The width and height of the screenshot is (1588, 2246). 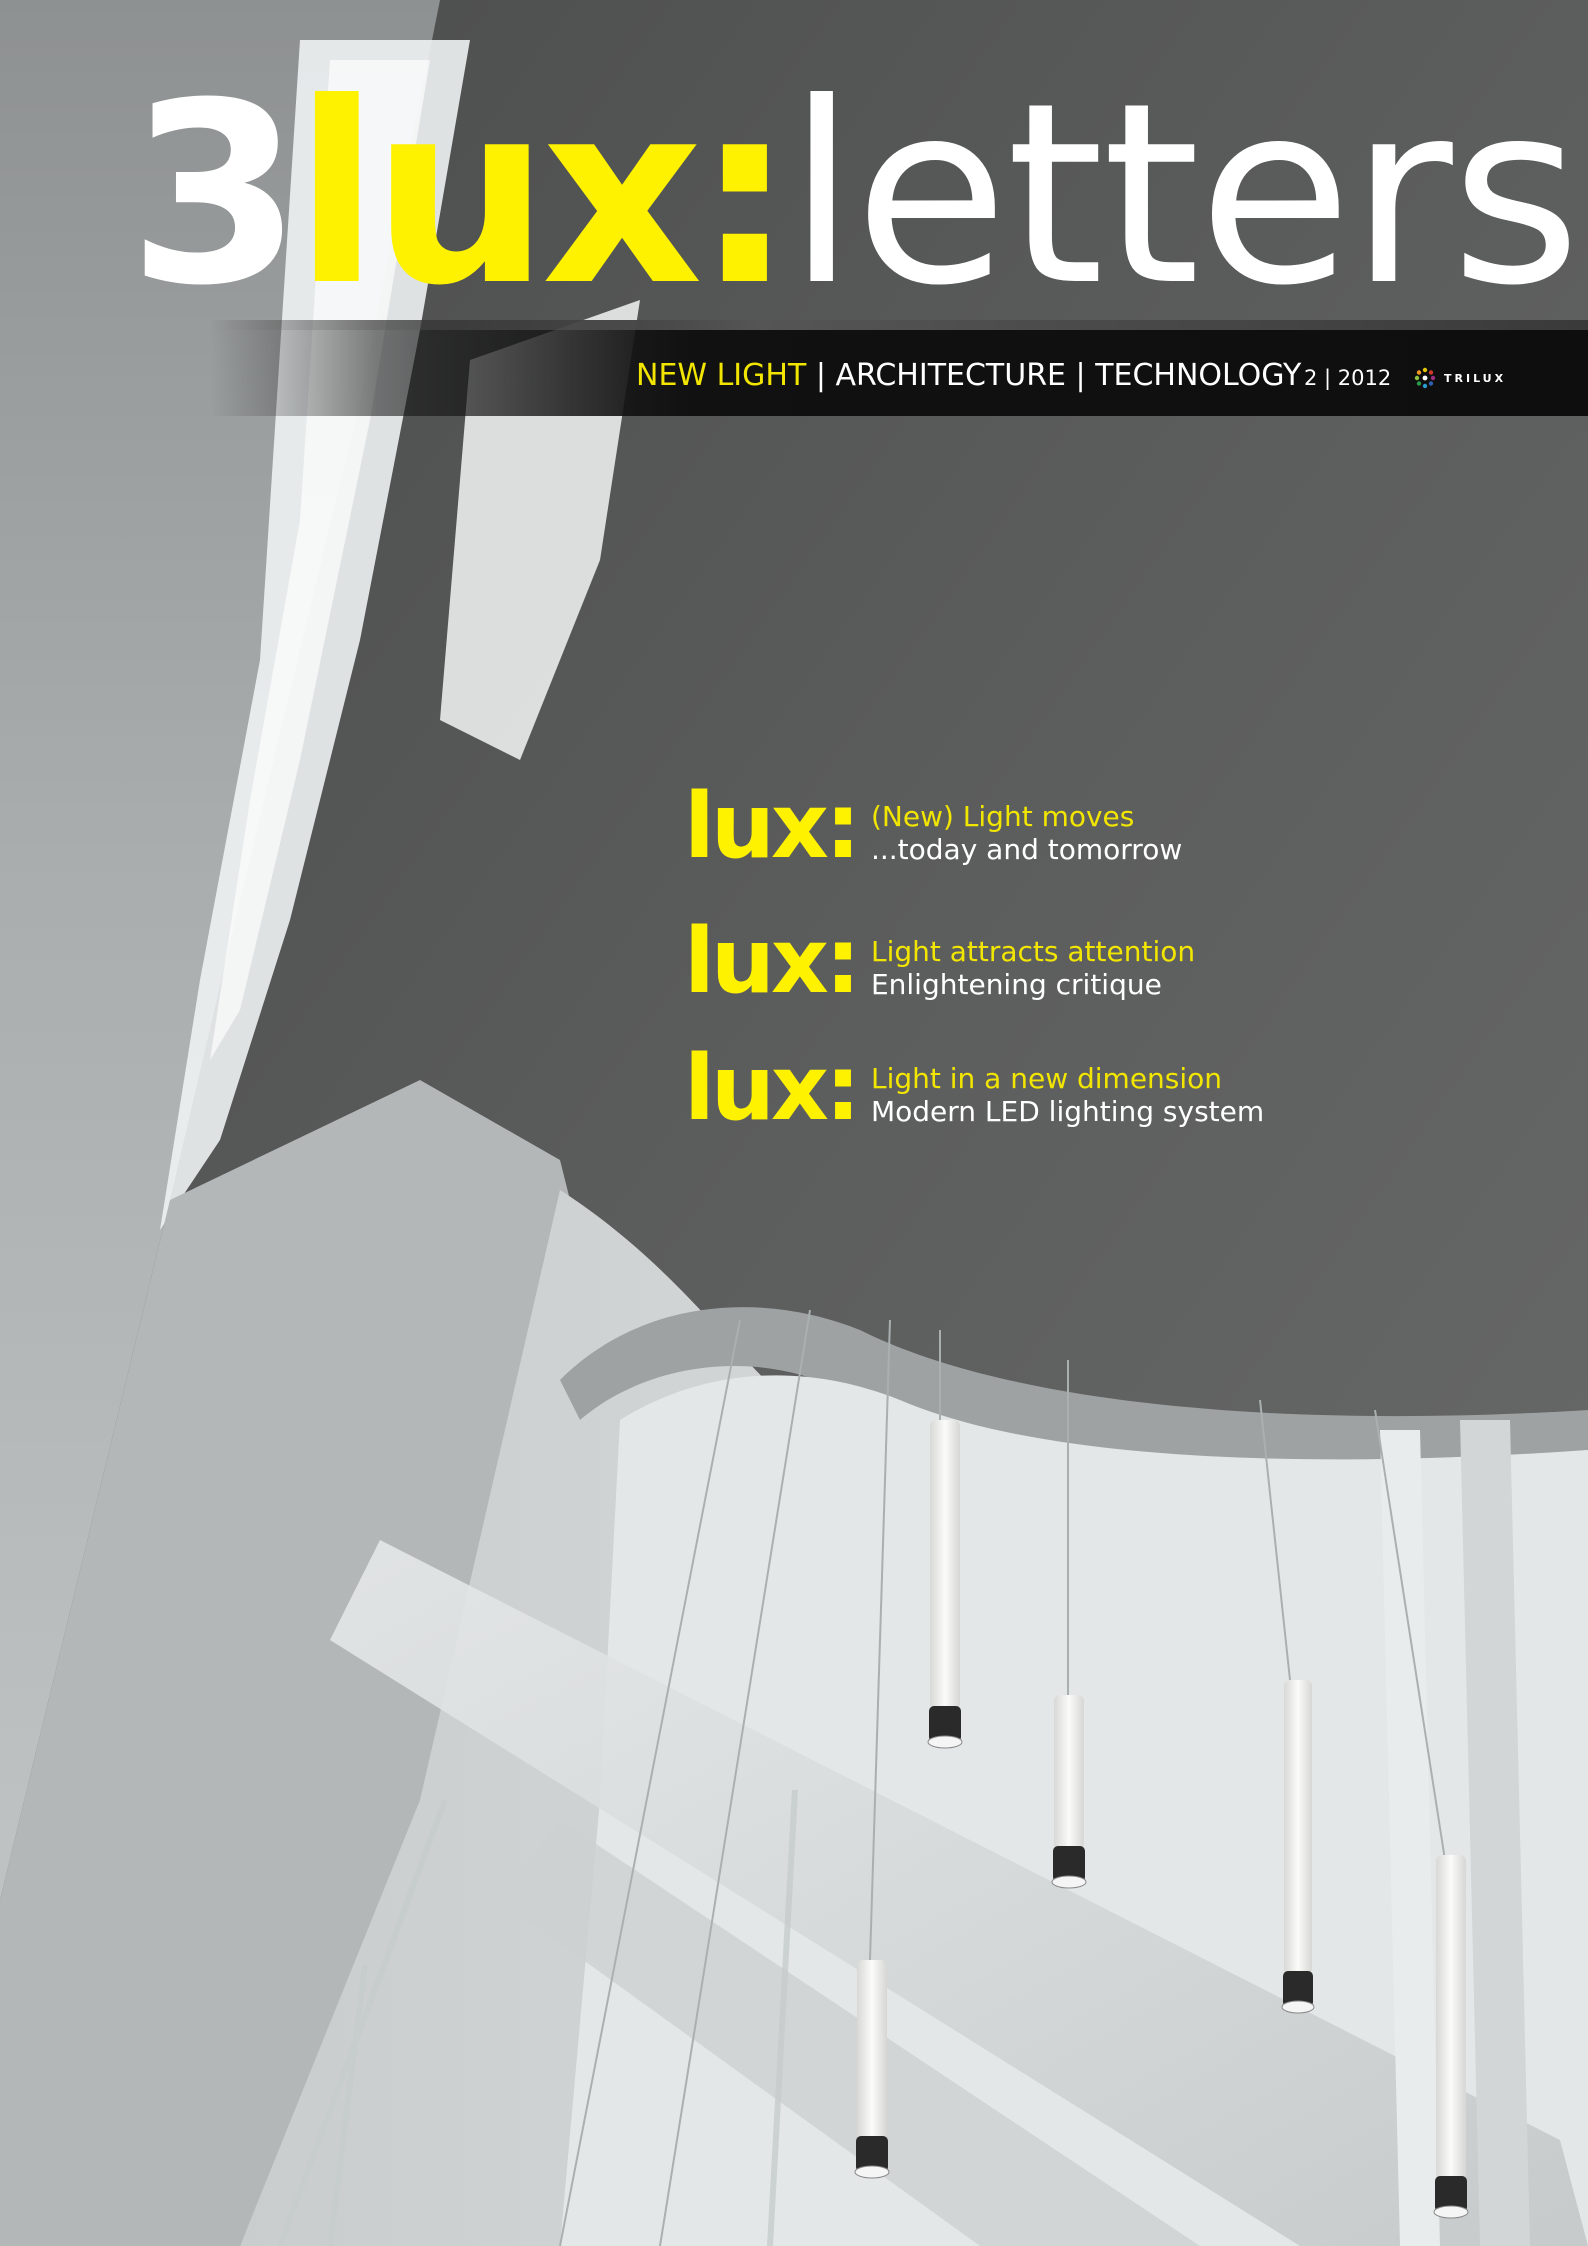 What do you see at coordinates (1026, 849) in the screenshot?
I see `teaser-subline: ...today and tomorrow` at bounding box center [1026, 849].